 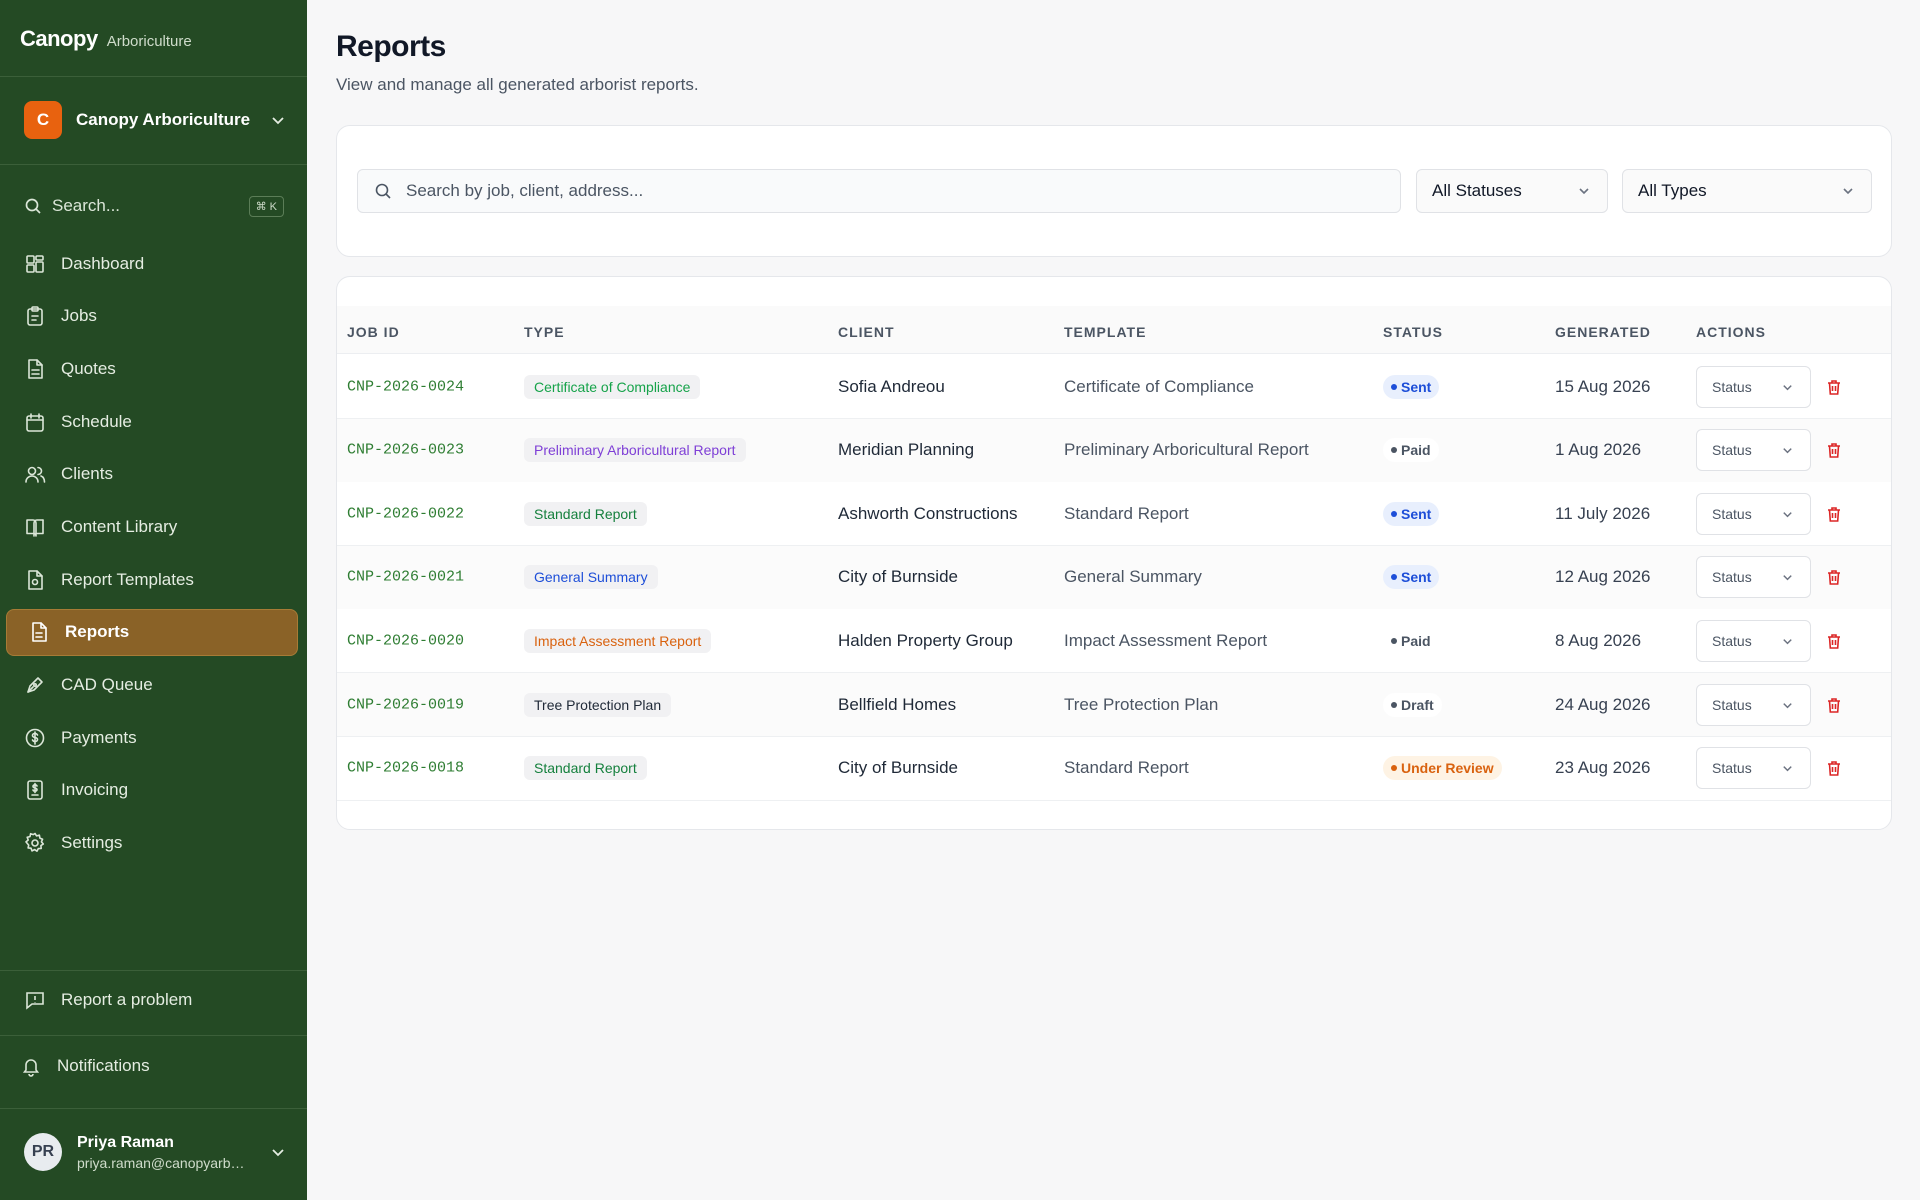 I want to click on client-name: City of Burnside, so click(x=898, y=768).